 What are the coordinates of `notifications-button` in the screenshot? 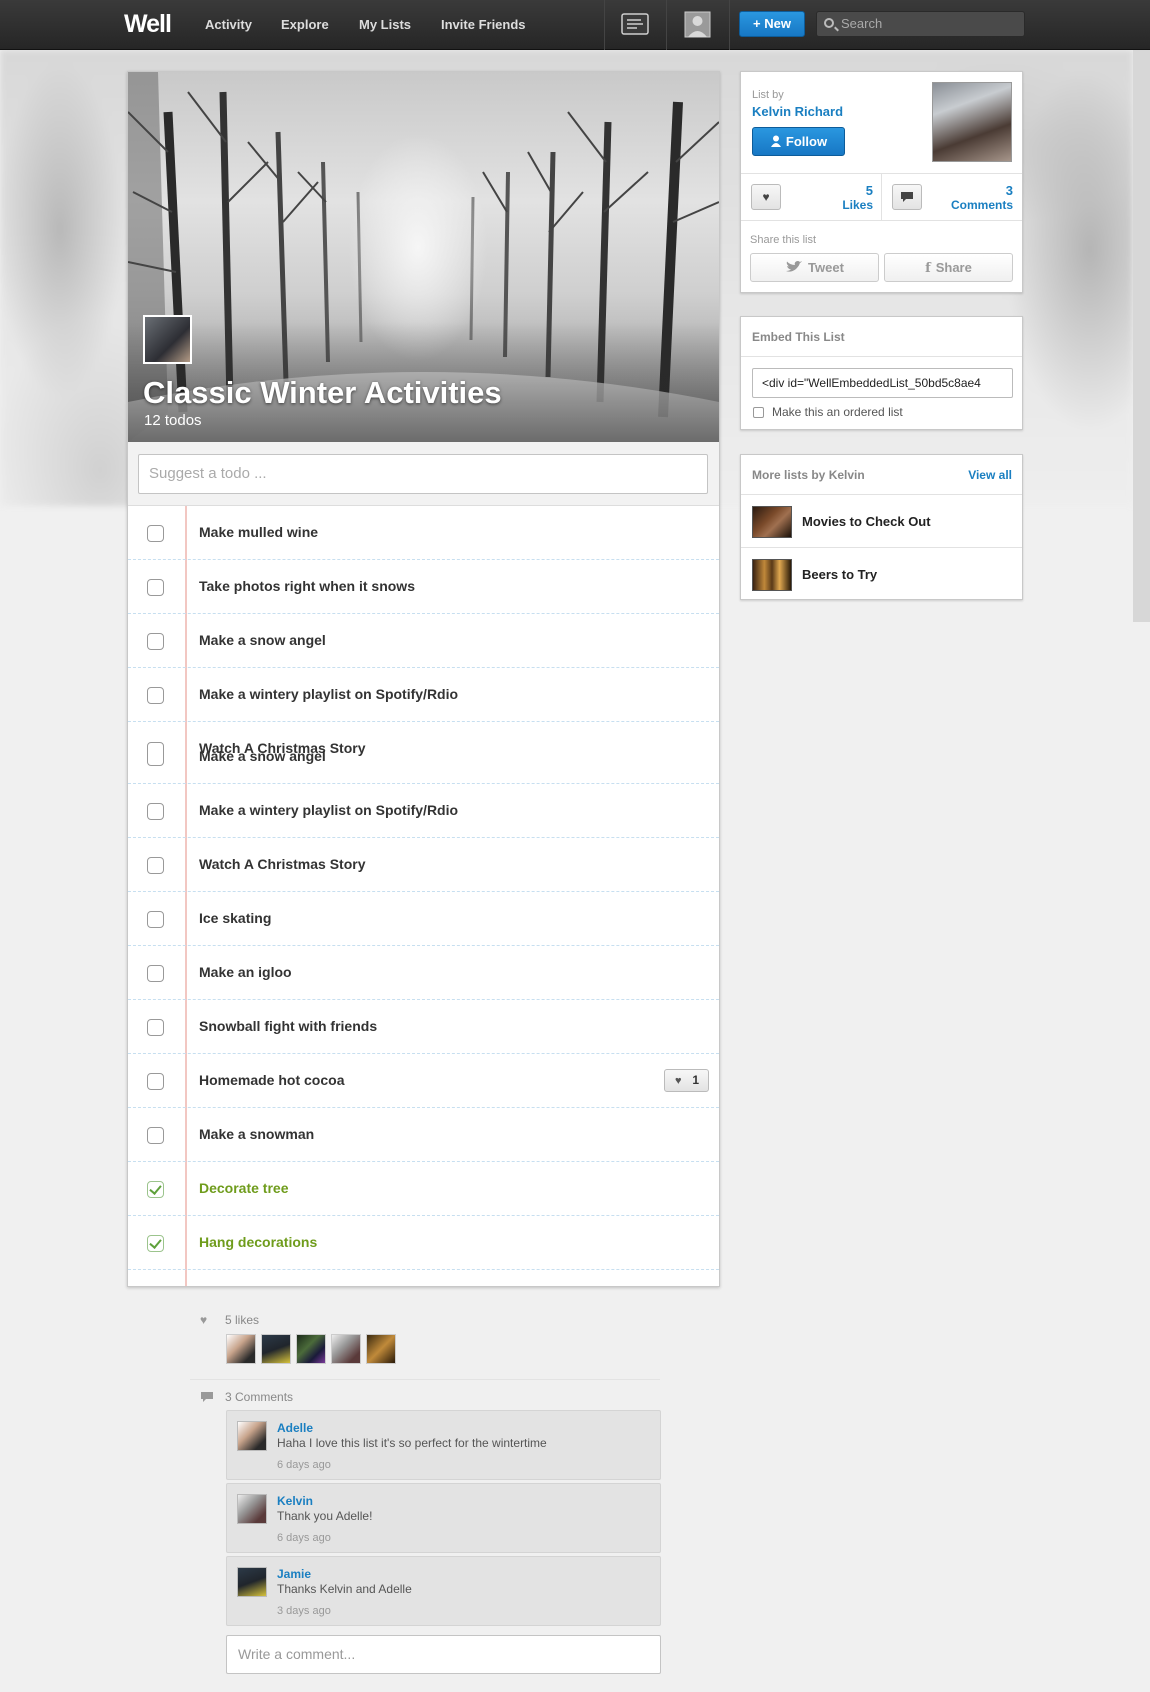 It's located at (636, 25).